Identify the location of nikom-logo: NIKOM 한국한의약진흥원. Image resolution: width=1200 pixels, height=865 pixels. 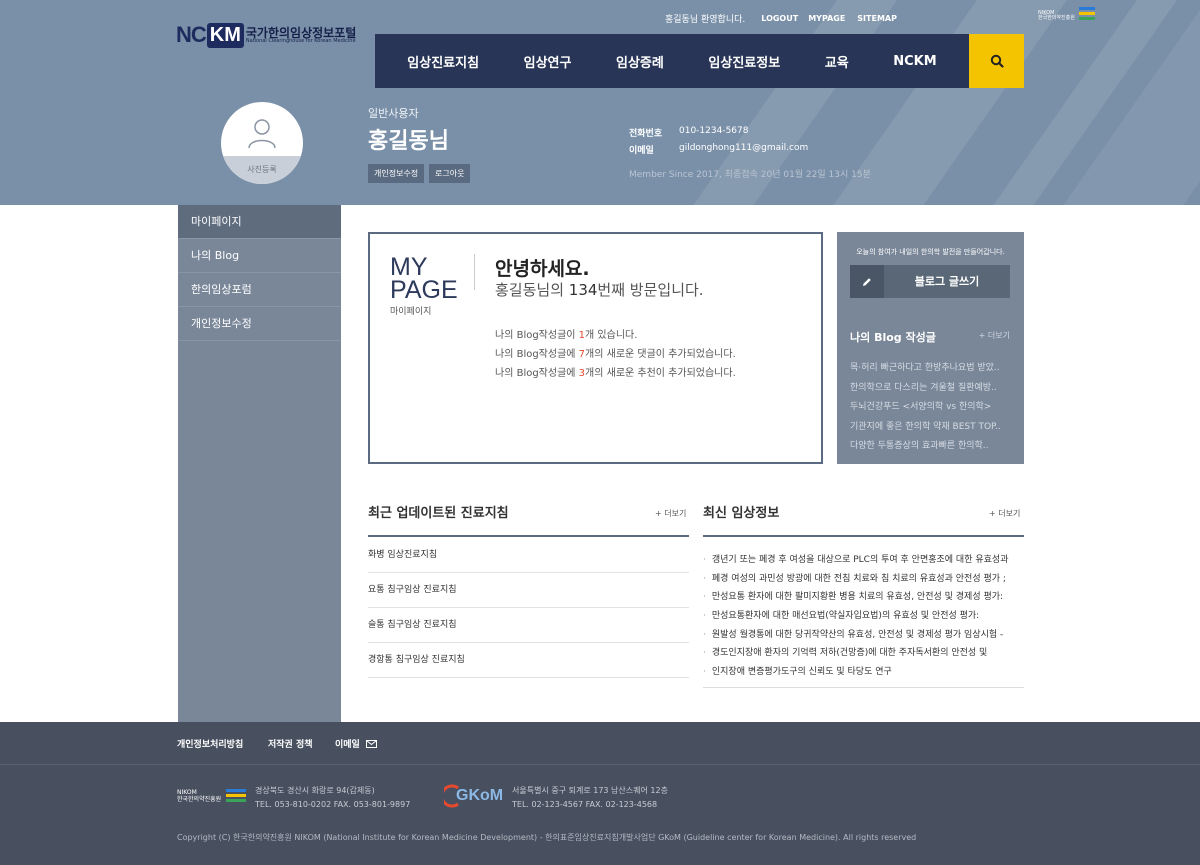
(1067, 14).